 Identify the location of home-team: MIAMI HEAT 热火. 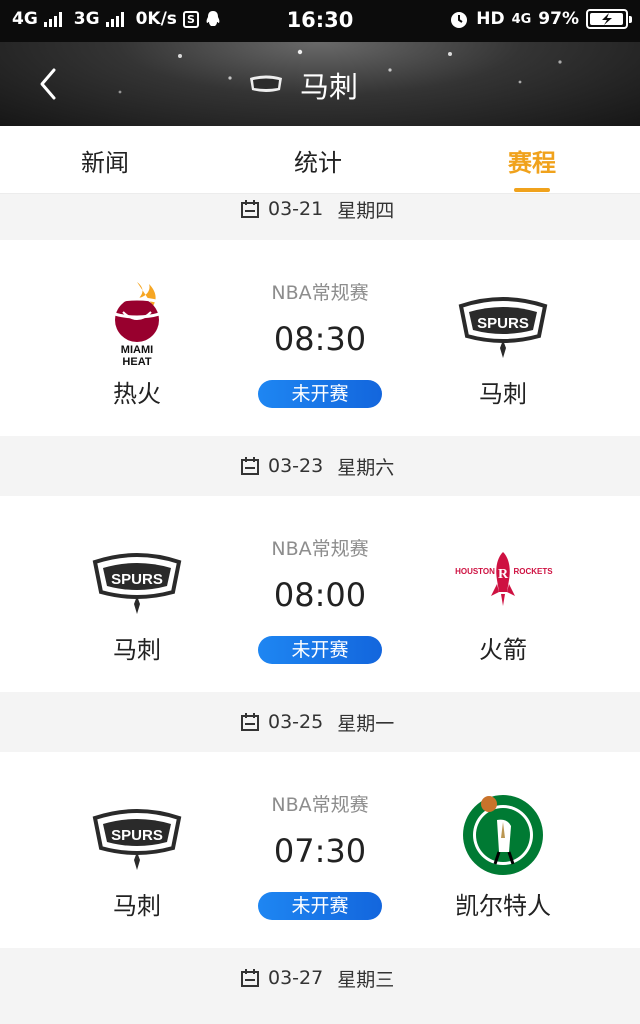
(137, 338).